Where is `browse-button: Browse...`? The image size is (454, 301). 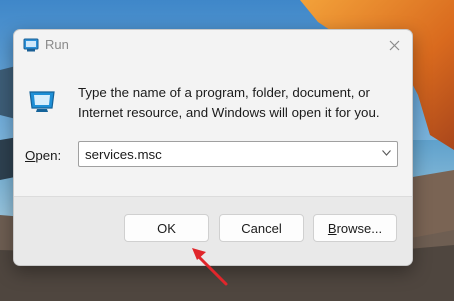 browse-button: Browse... is located at coordinates (355, 228).